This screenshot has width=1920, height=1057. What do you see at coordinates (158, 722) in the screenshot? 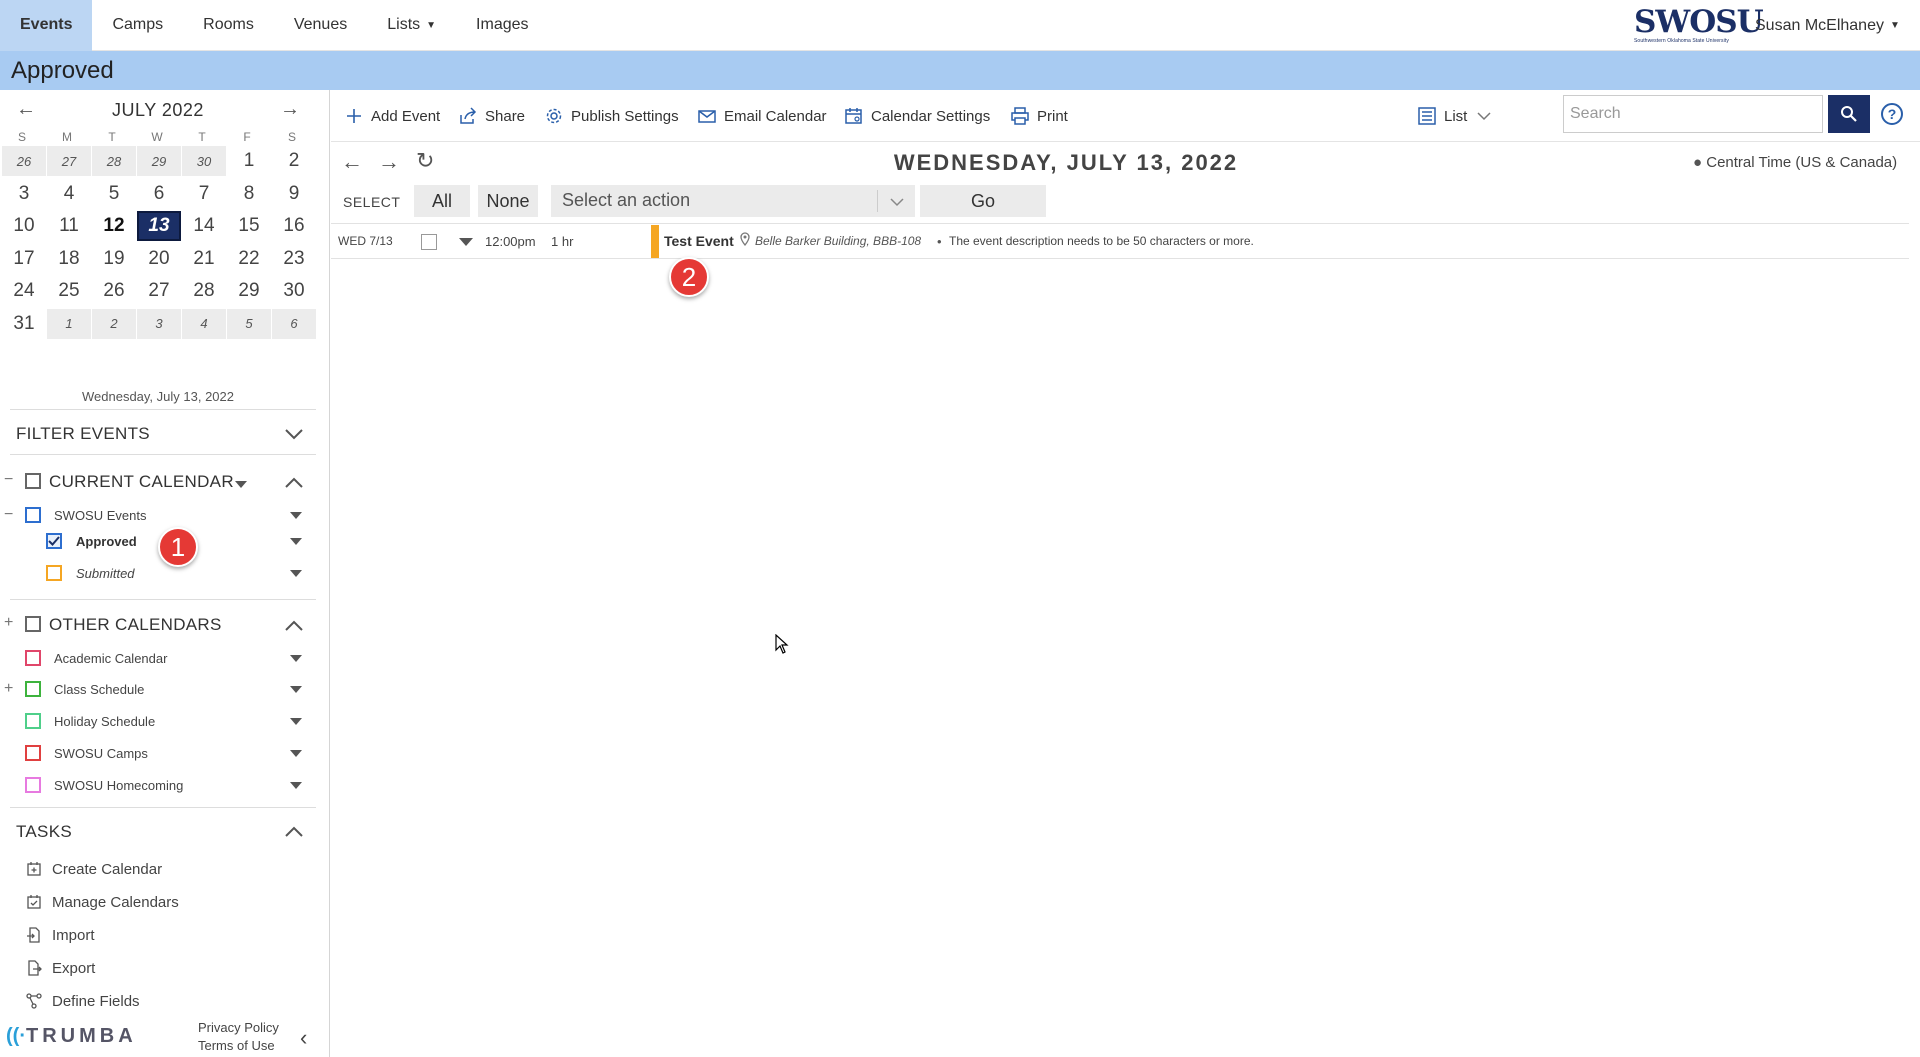
I see `calendar-item-holiday: Holiday Schedule` at bounding box center [158, 722].